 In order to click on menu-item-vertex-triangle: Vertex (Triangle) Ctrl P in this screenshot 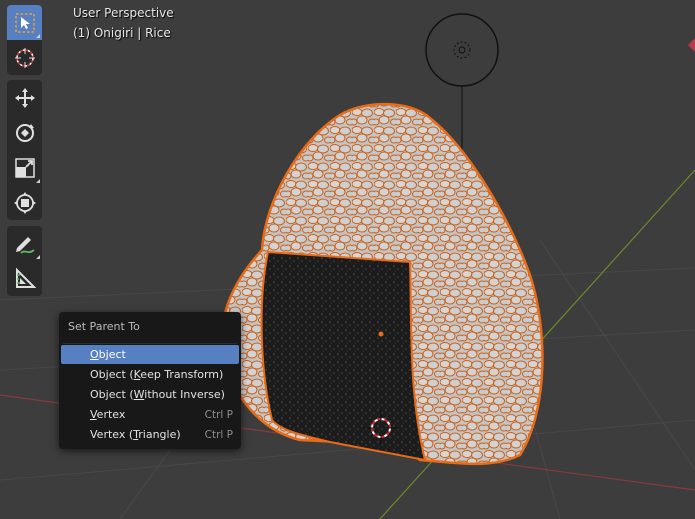, I will do `click(150, 434)`.